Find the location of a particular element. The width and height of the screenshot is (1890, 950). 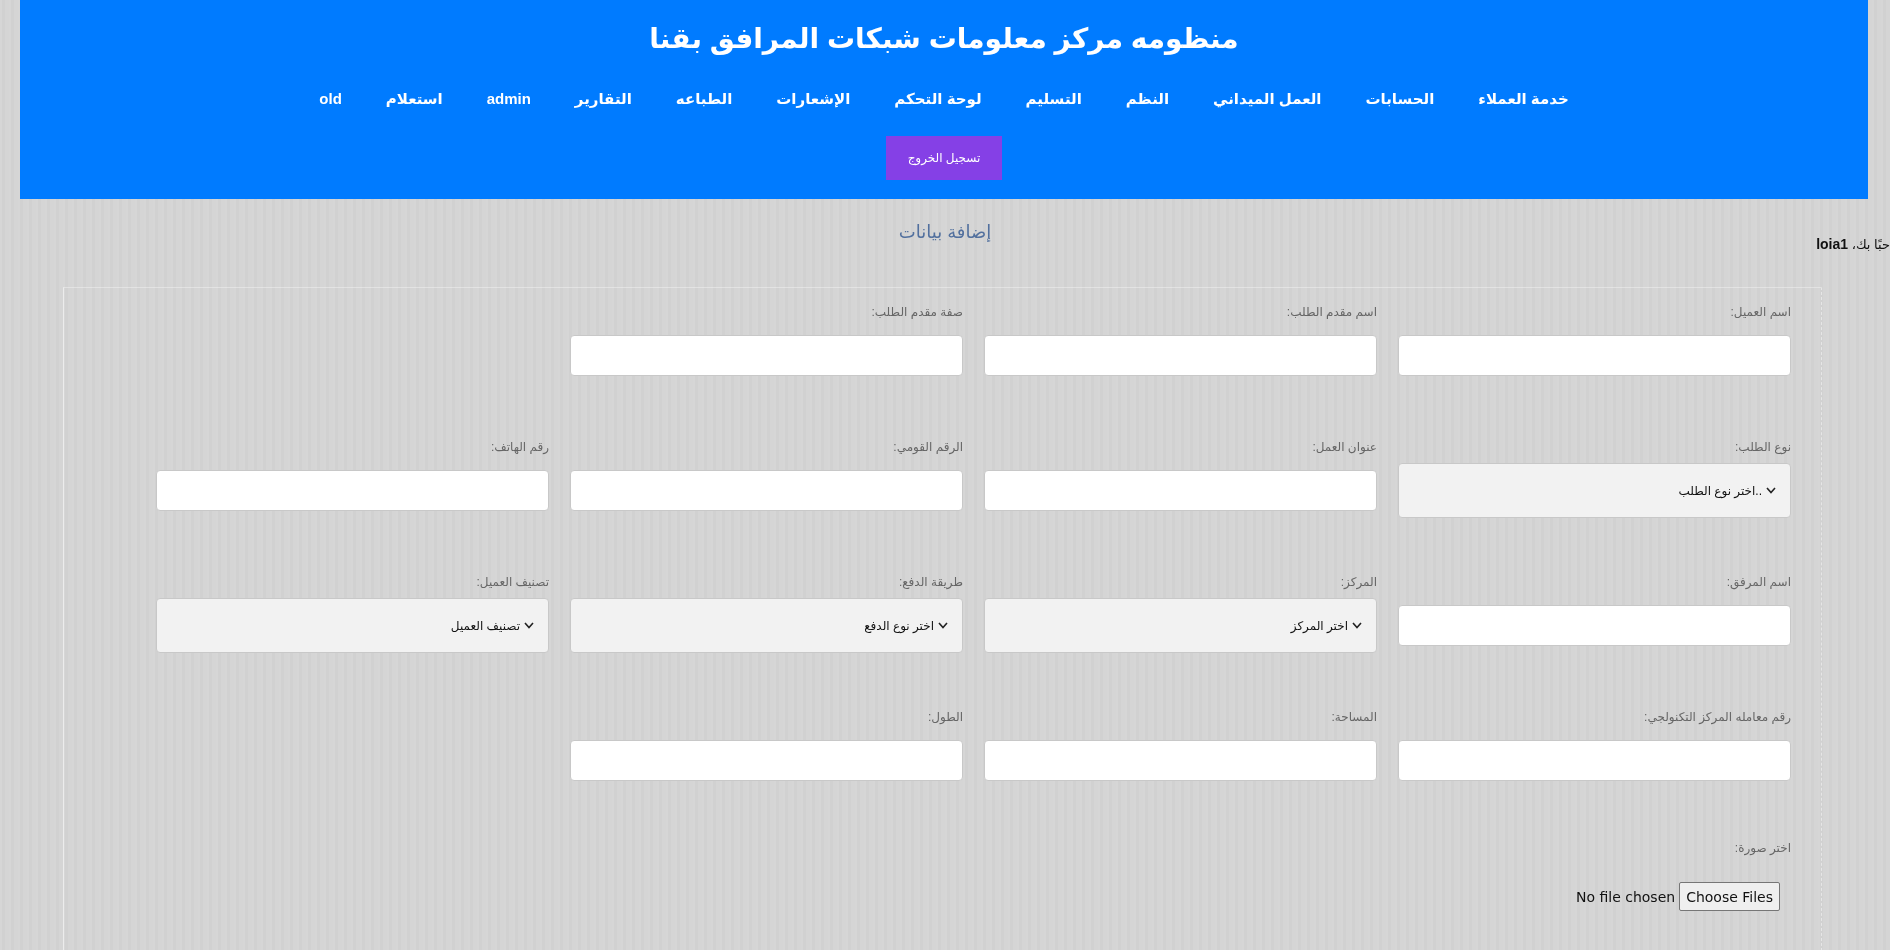

nav-link: التسليم is located at coordinates (1053, 99).